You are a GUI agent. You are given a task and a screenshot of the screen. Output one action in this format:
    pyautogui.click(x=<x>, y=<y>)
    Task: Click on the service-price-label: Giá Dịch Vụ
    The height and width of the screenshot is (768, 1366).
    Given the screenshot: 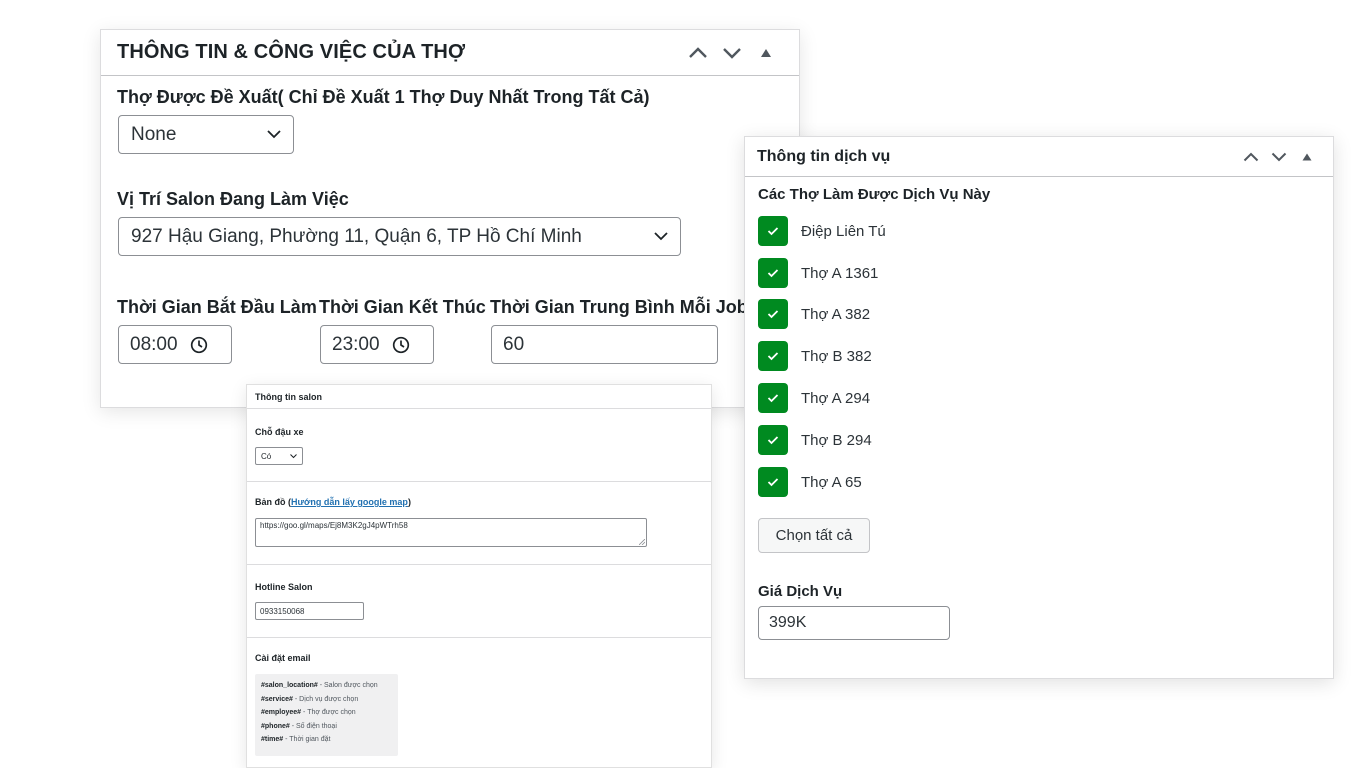 What is the action you would take?
    pyautogui.click(x=800, y=591)
    